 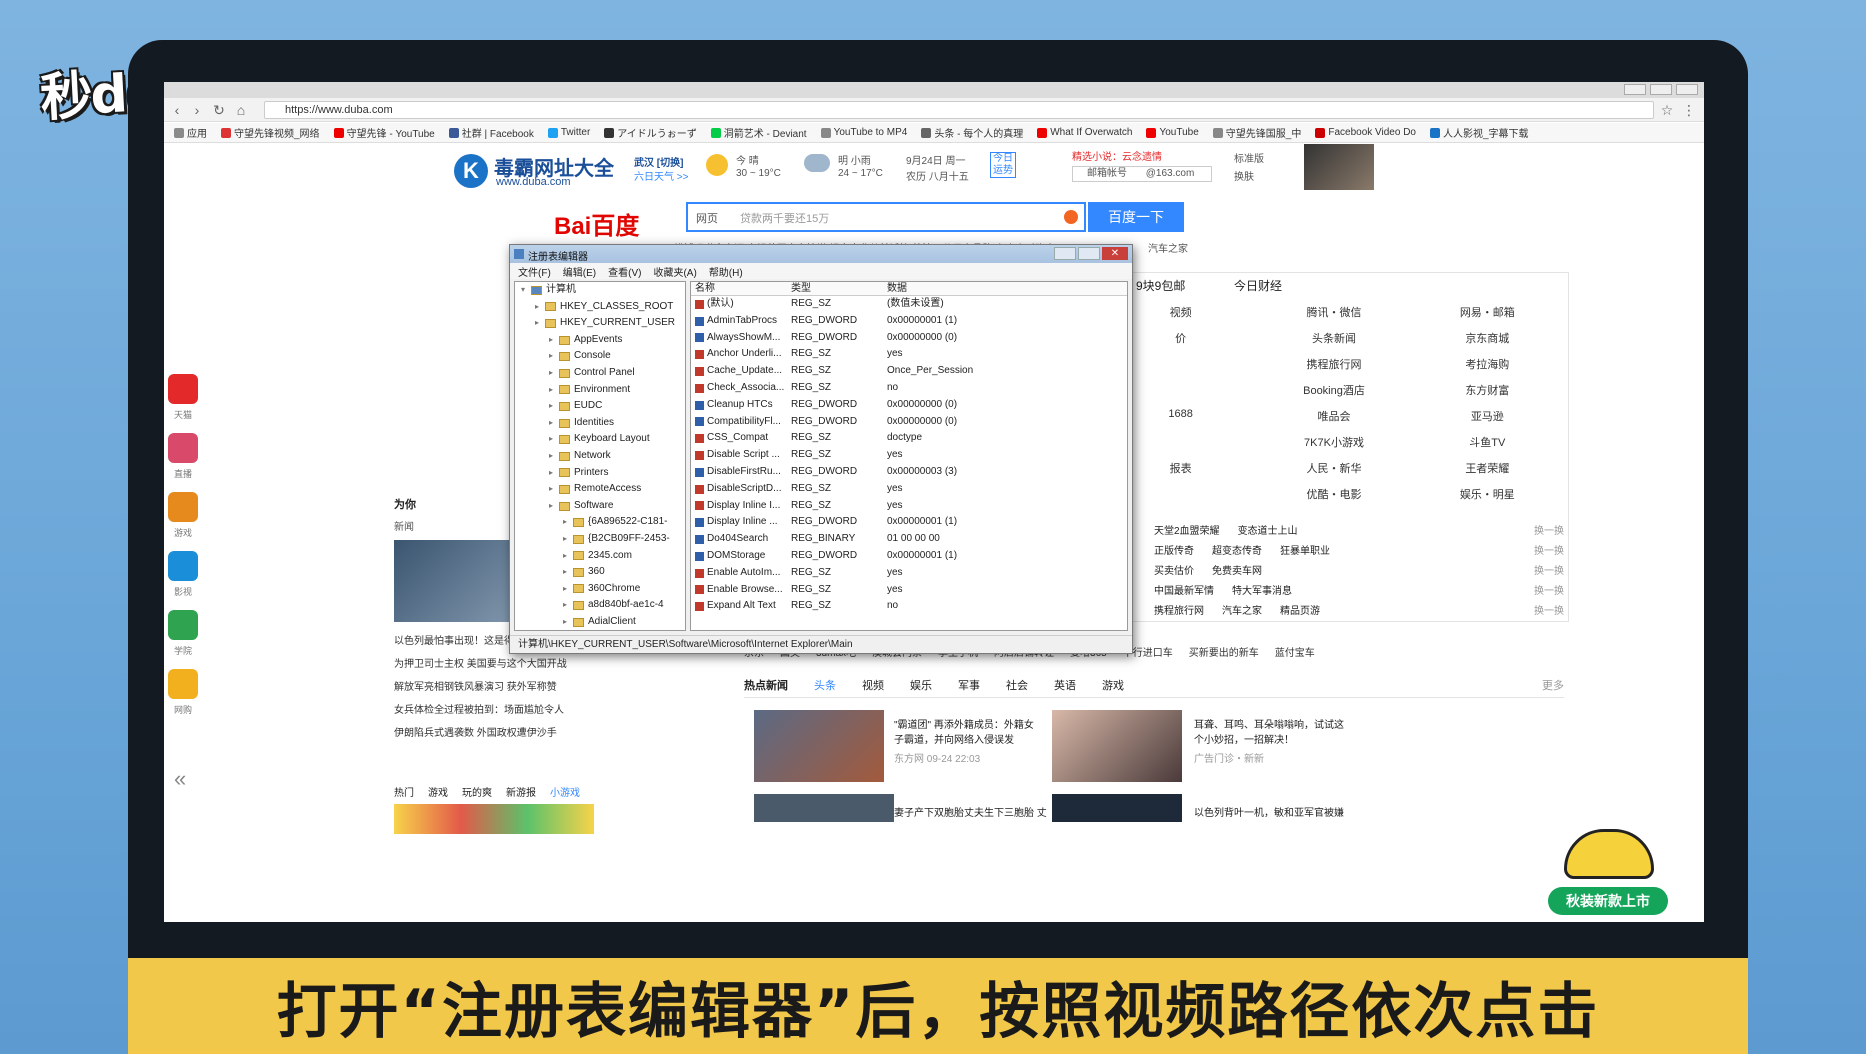 What do you see at coordinates (183, 684) in the screenshot?
I see `side-app-6-icon` at bounding box center [183, 684].